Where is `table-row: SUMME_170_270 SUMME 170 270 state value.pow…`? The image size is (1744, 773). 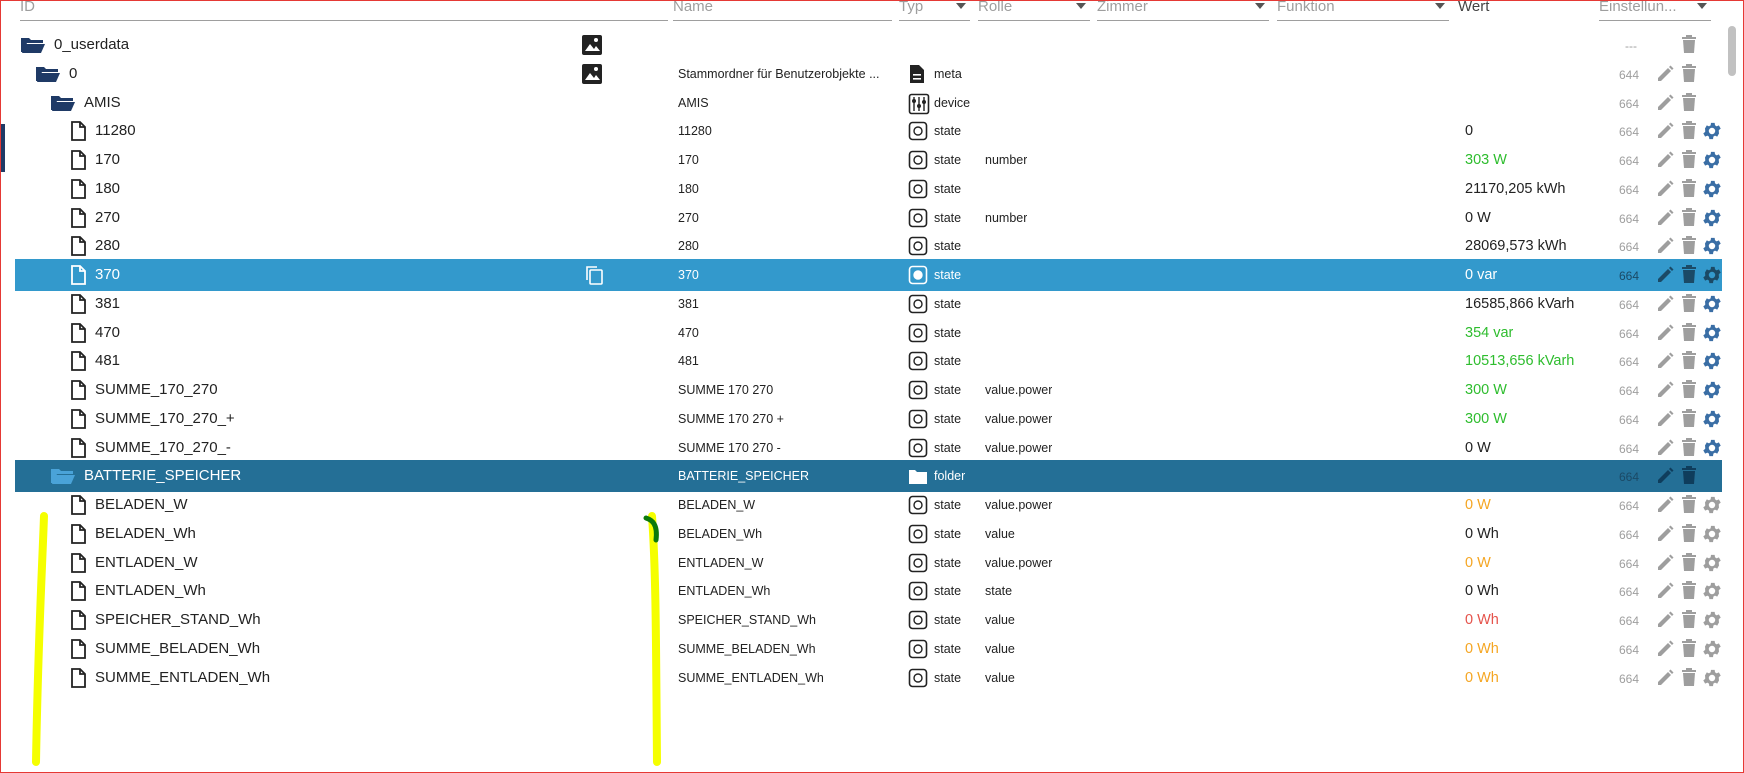
table-row: SUMME_170_270 SUMME 170 270 state value.pow… is located at coordinates (868, 390).